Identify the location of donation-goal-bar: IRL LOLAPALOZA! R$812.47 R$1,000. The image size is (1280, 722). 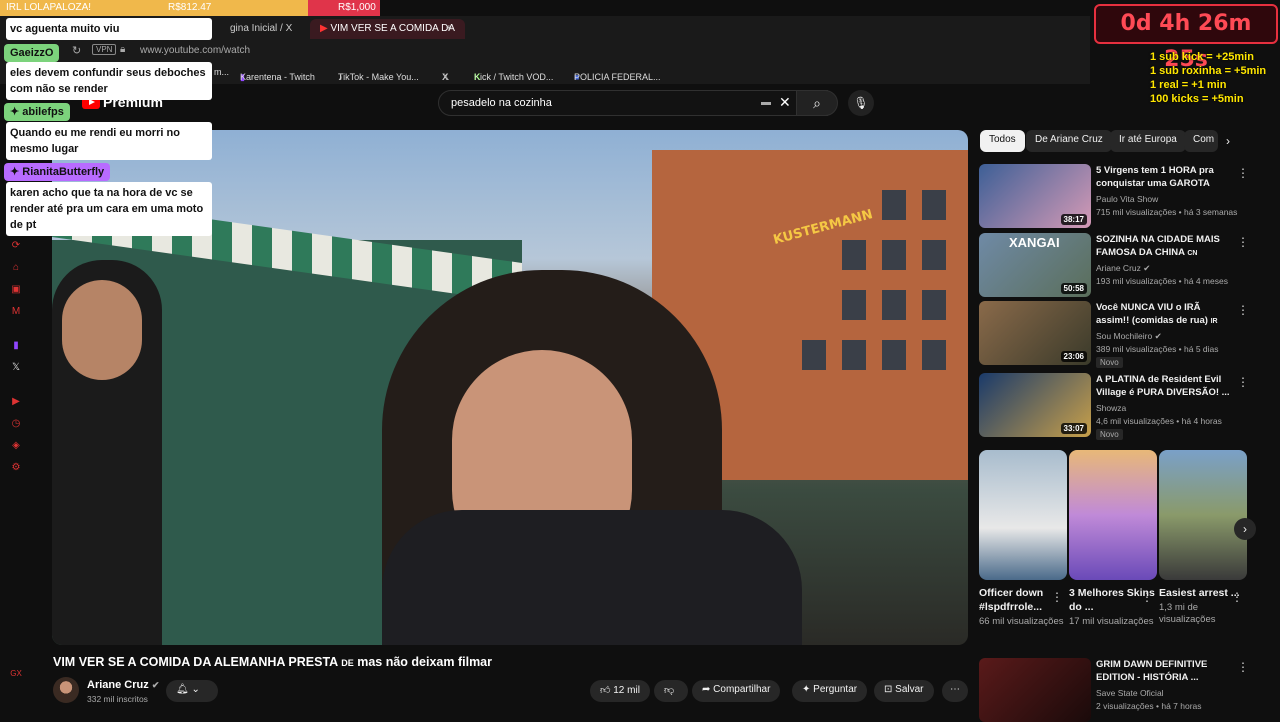
(190, 8).